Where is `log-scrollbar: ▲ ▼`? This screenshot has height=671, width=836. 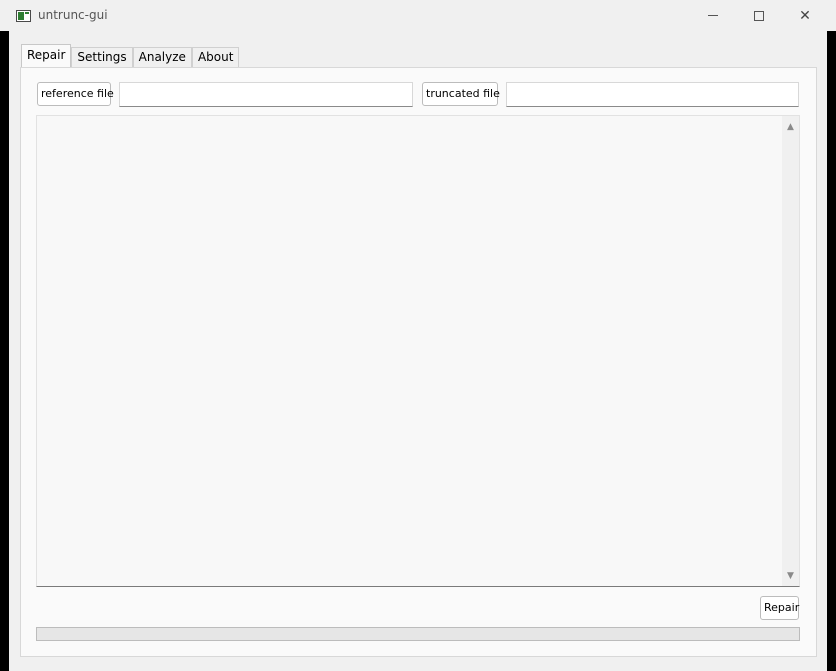
log-scrollbar: ▲ ▼ is located at coordinates (790, 351).